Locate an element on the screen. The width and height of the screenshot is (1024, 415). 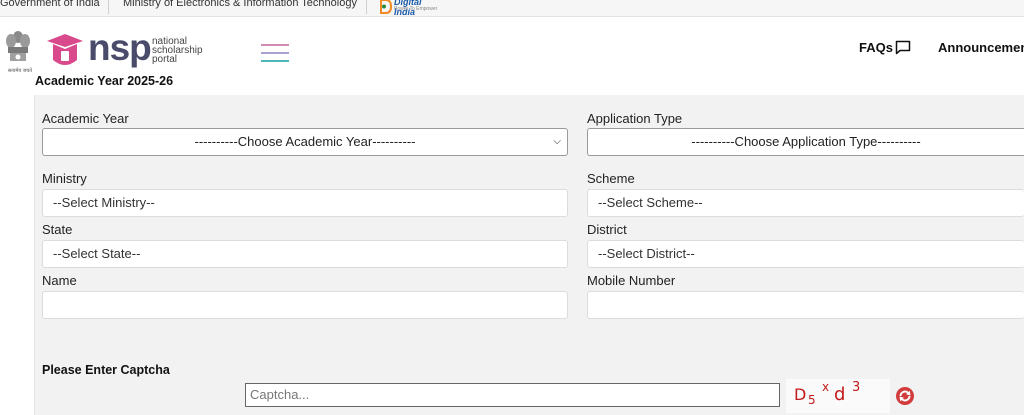
national-emblem-icon is located at coordinates (18, 46).